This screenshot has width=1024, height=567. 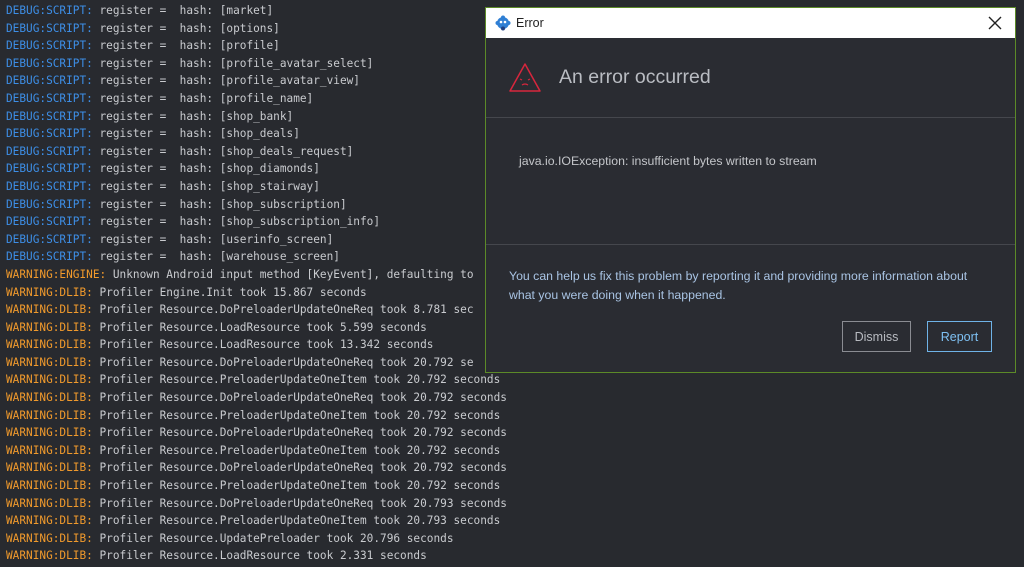 I want to click on log-line: DEBUG:SCRIPT: register = hash: [market], so click(x=256, y=11).